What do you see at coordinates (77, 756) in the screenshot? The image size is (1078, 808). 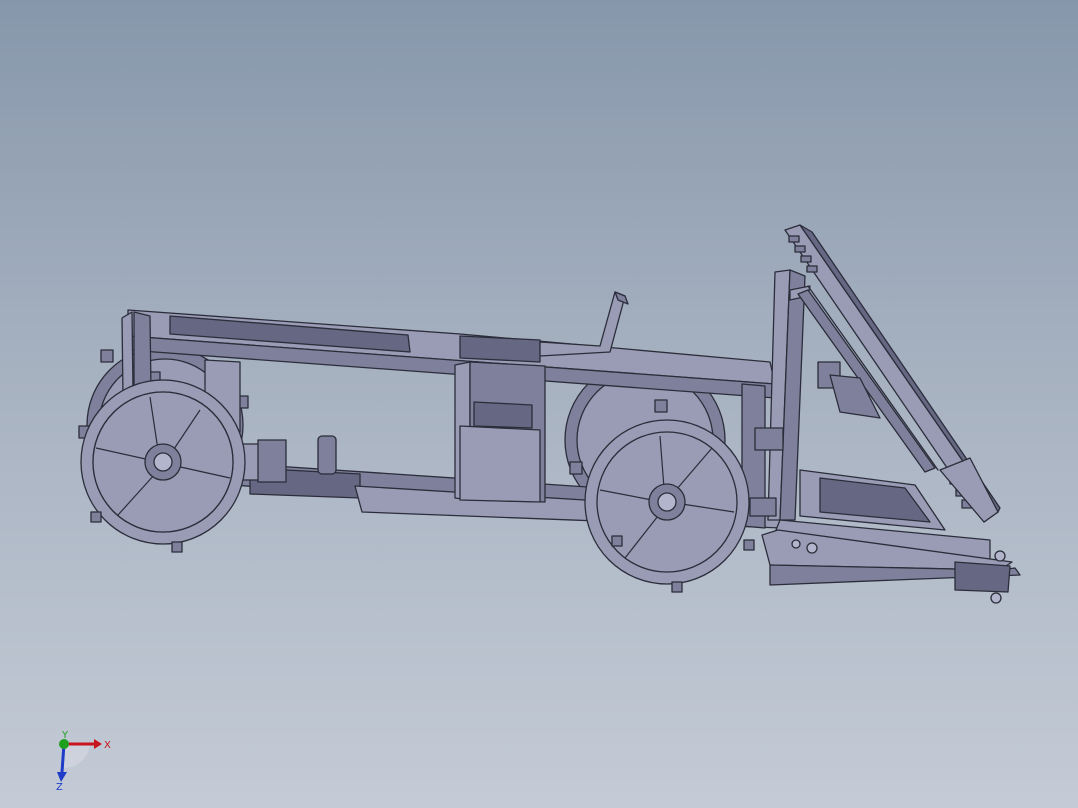 I see `triad-plane-shade` at bounding box center [77, 756].